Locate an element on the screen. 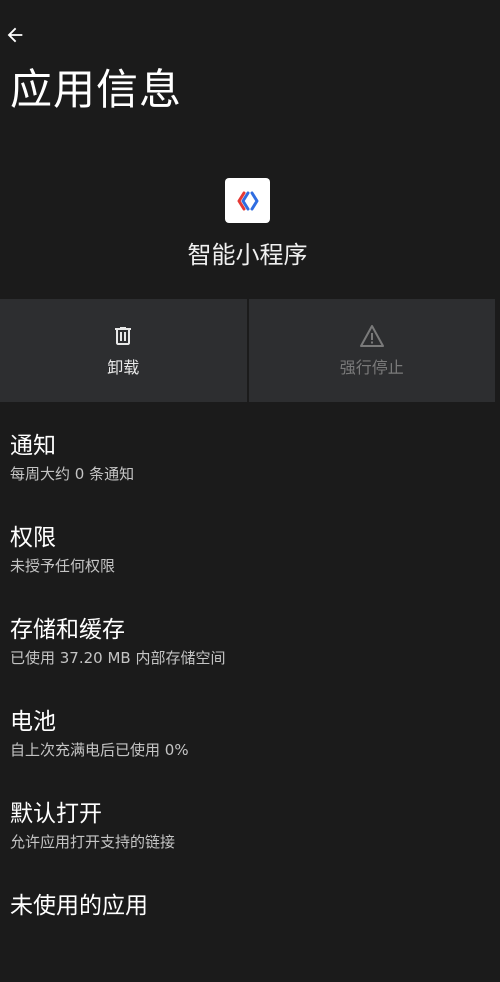  permissions-item: 权限 未授予任何权限 is located at coordinates (250, 568).